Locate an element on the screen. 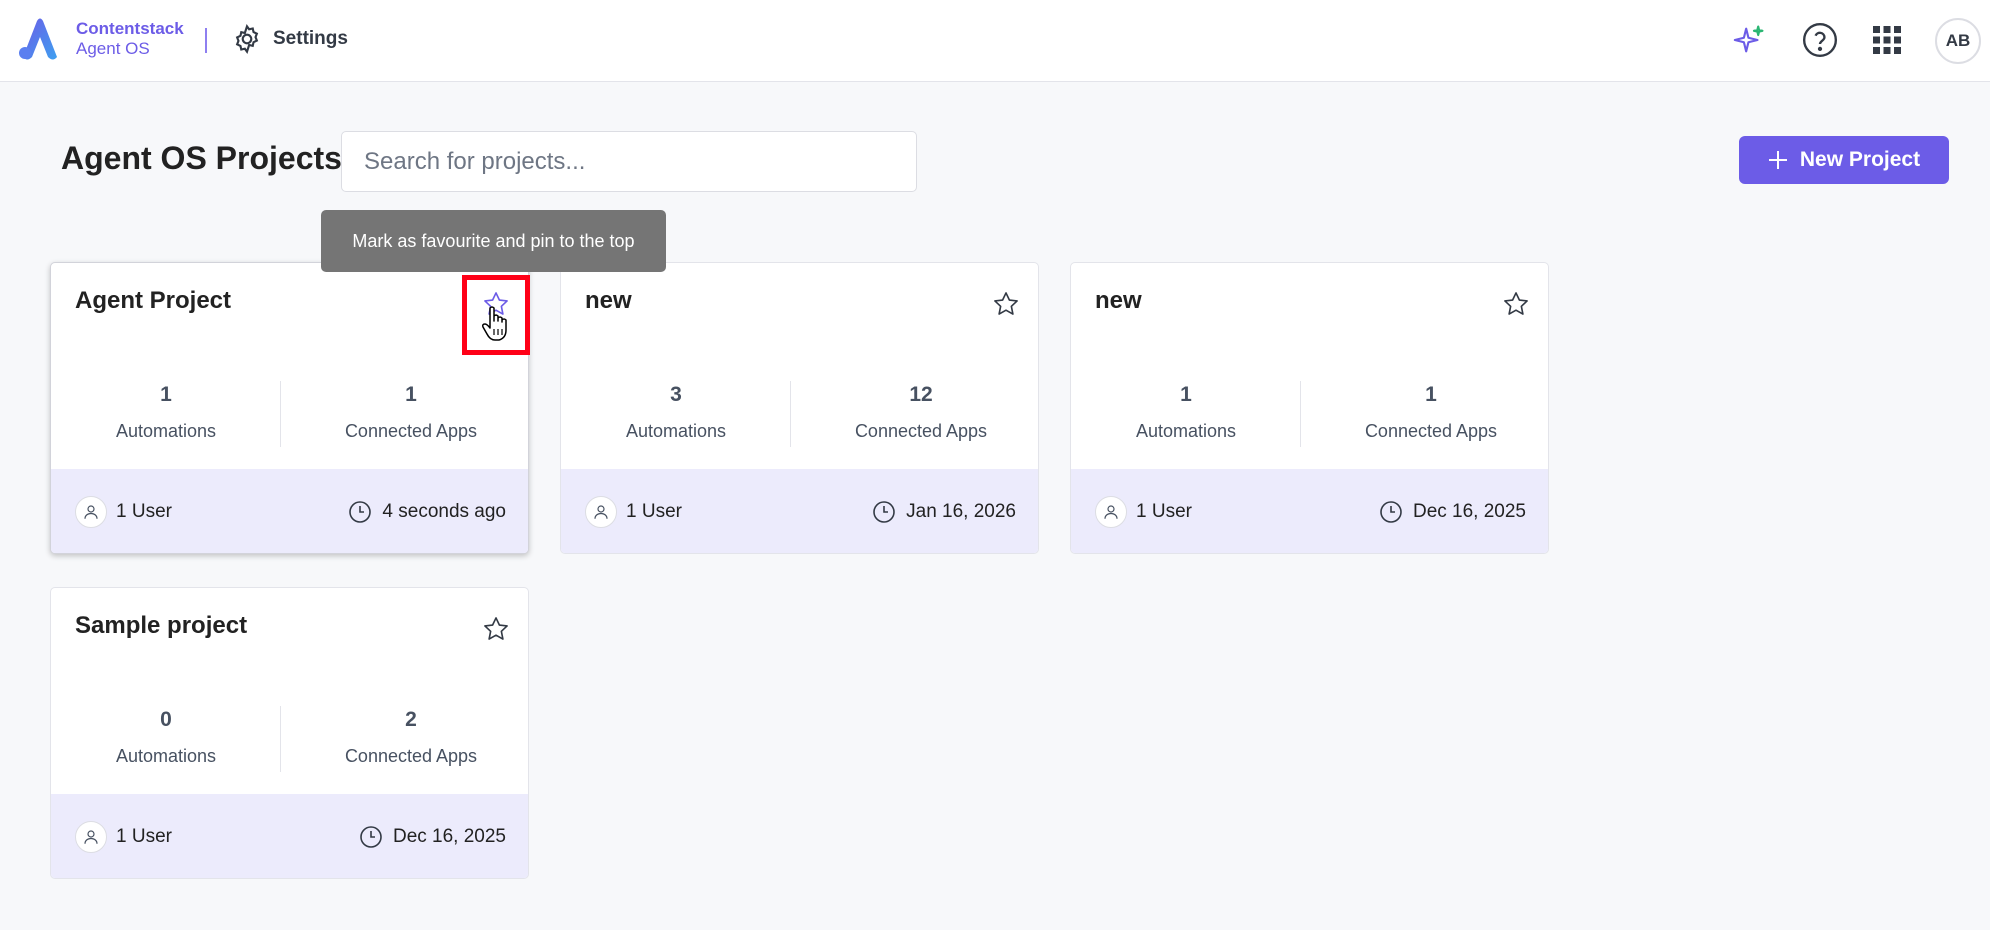 This screenshot has height=930, width=1990. connected-apps-stat: 2 Connected Apps is located at coordinates (411, 737).